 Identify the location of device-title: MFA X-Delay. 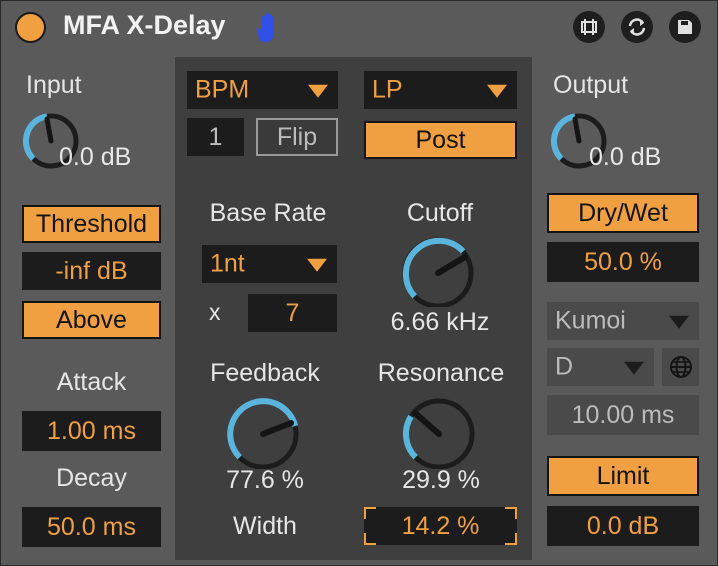
(144, 25).